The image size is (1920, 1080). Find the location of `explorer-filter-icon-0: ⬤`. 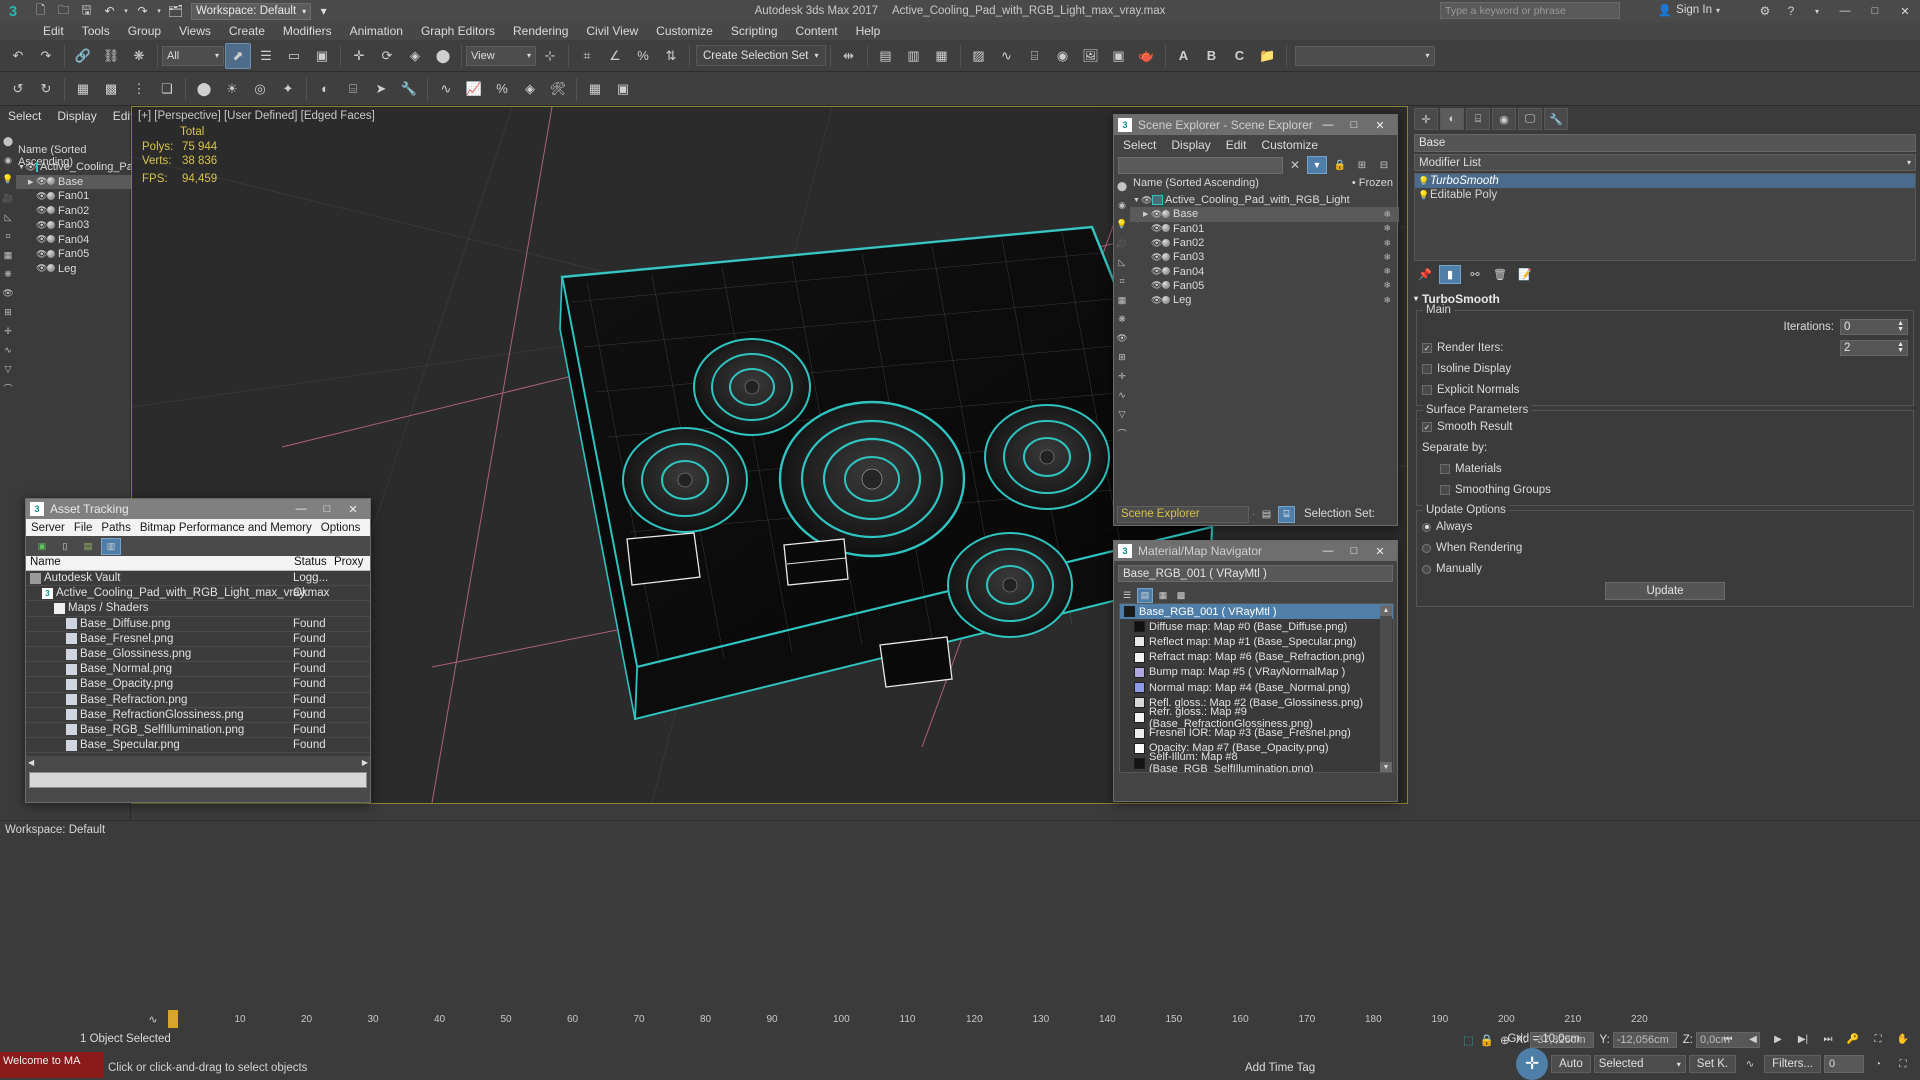

explorer-filter-icon-0: ⬤ is located at coordinates (8, 141).